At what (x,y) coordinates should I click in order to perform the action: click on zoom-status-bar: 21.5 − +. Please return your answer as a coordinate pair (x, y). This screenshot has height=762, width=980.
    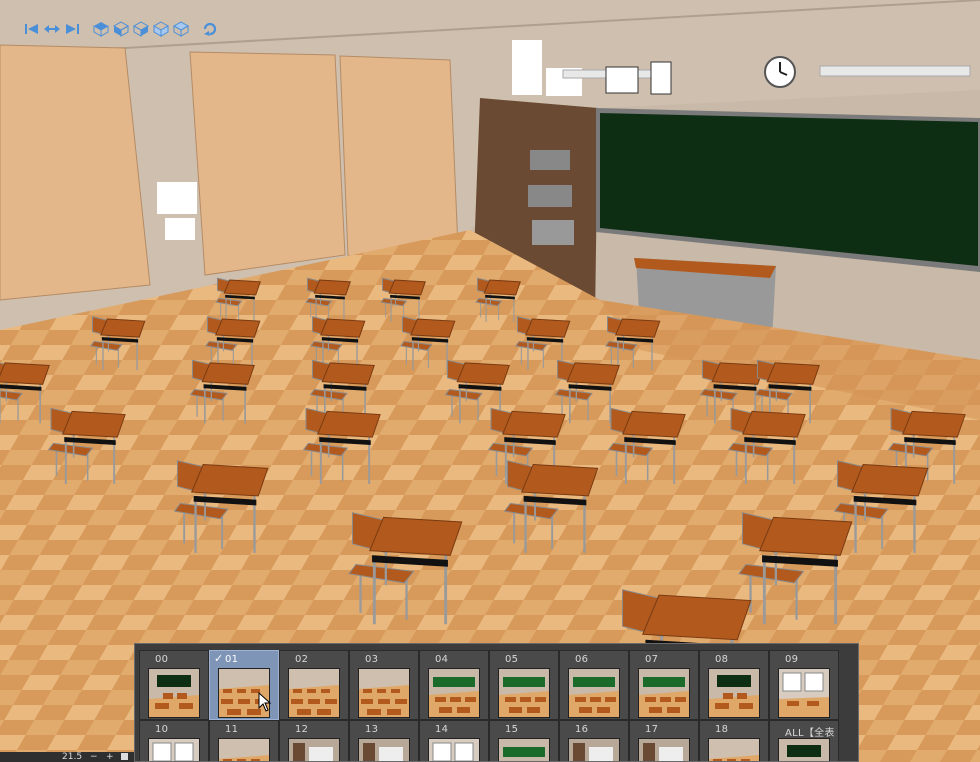
    Looking at the image, I should click on (67, 757).